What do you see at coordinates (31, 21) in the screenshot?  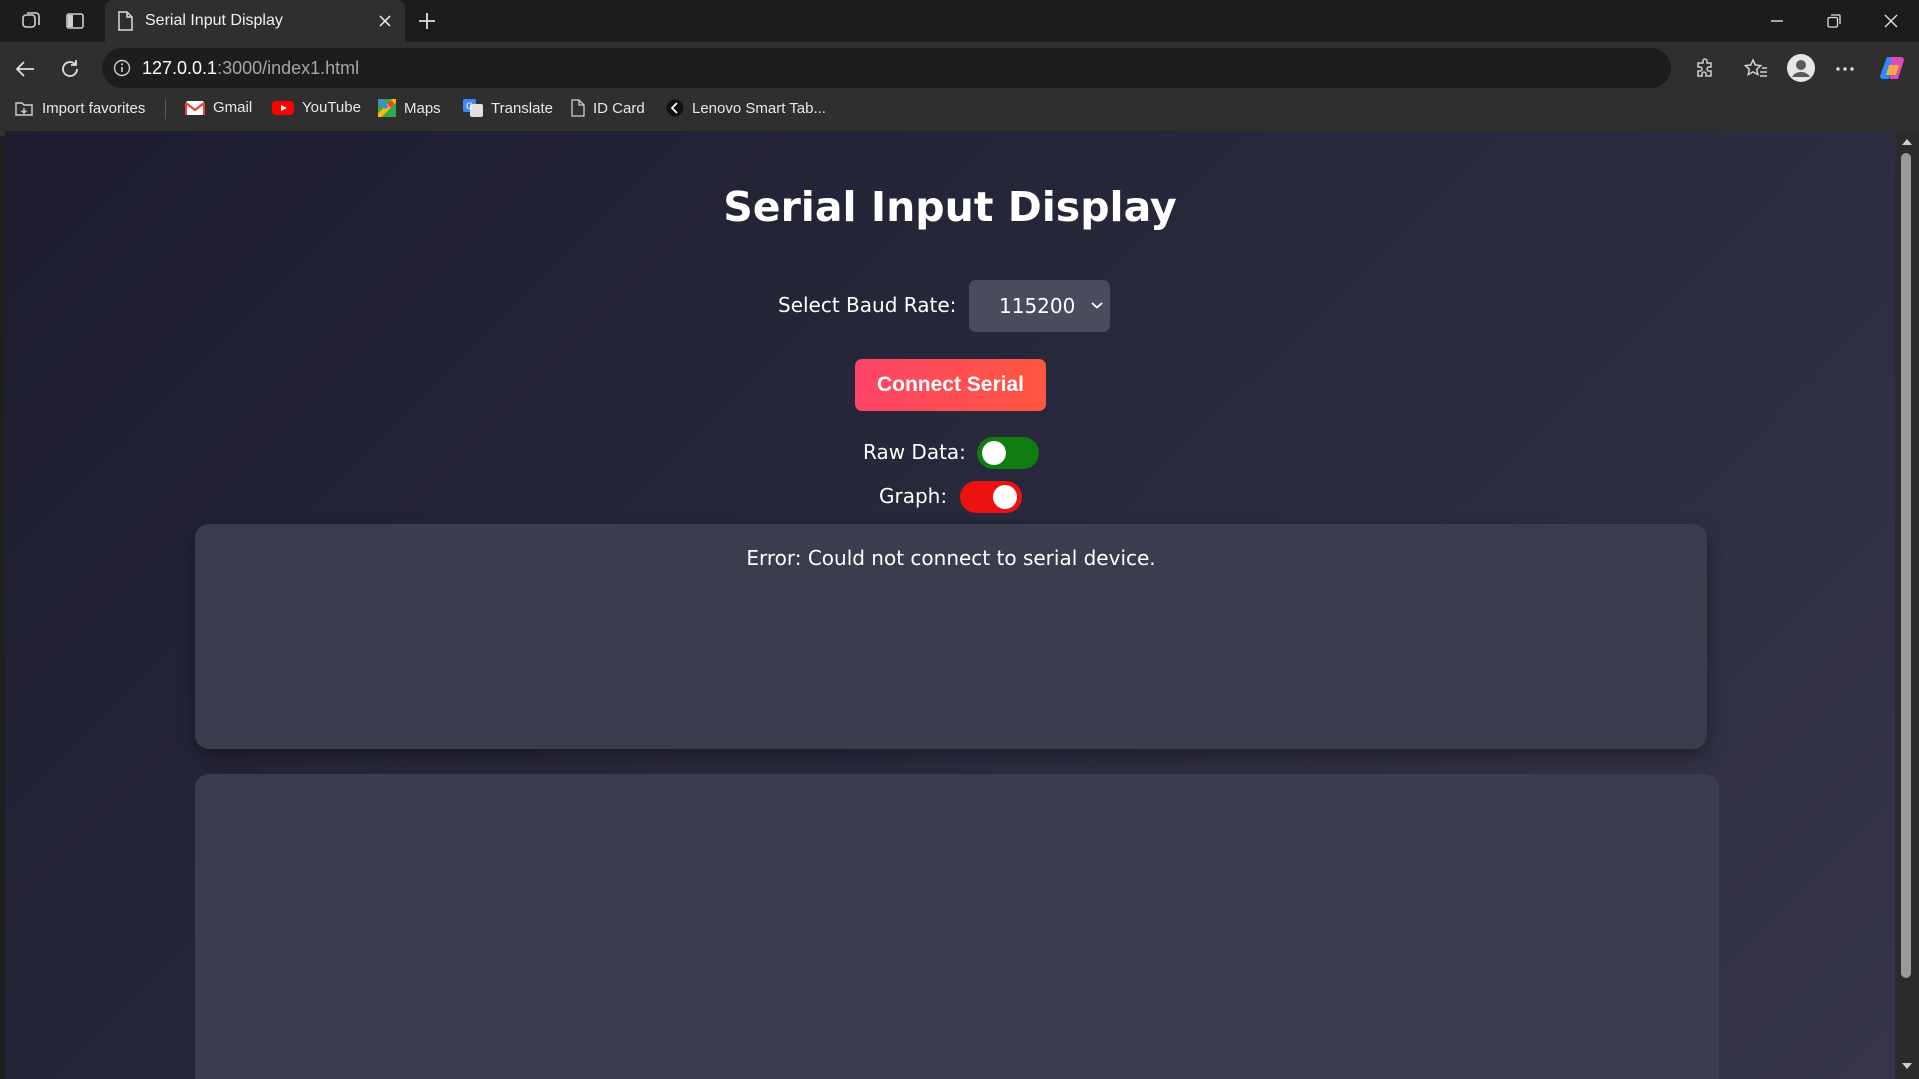 I see `workspaces-icon` at bounding box center [31, 21].